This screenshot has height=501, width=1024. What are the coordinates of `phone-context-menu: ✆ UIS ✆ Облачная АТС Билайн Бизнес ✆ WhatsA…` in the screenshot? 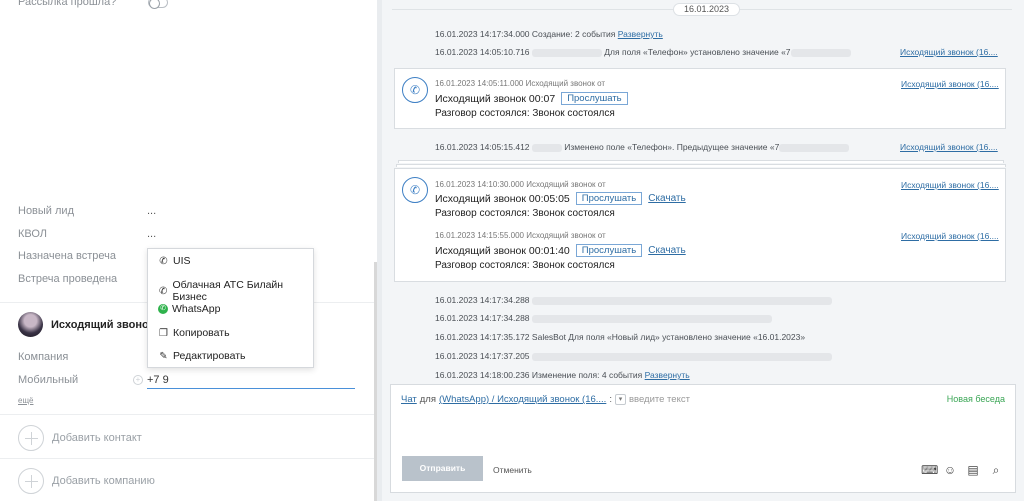 It's located at (230, 308).